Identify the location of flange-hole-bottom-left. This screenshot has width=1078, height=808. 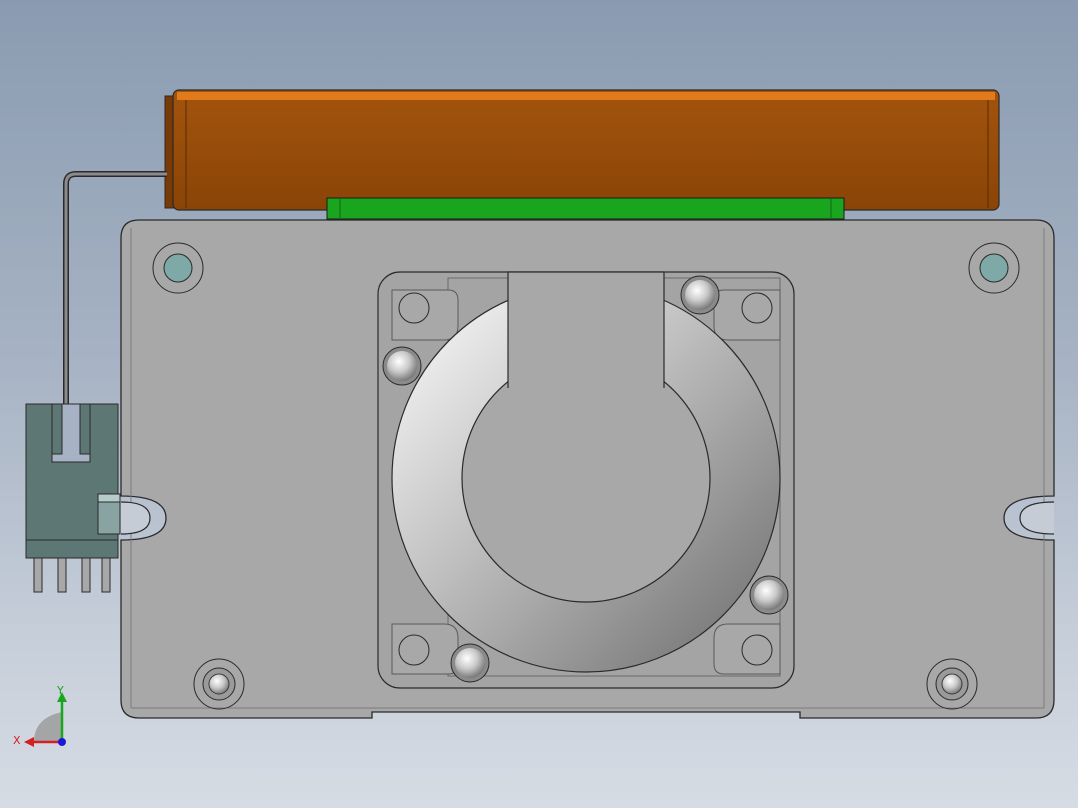
(414, 650).